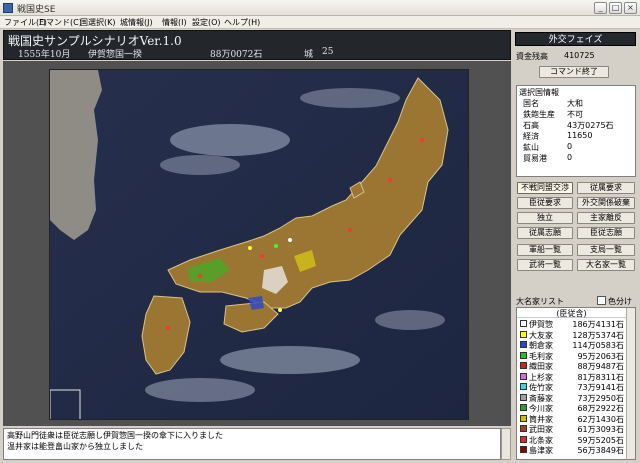 This screenshot has width=640, height=463. Describe the element at coordinates (598, 335) in the screenshot. I see `clan-koku: 128万5374石` at that location.